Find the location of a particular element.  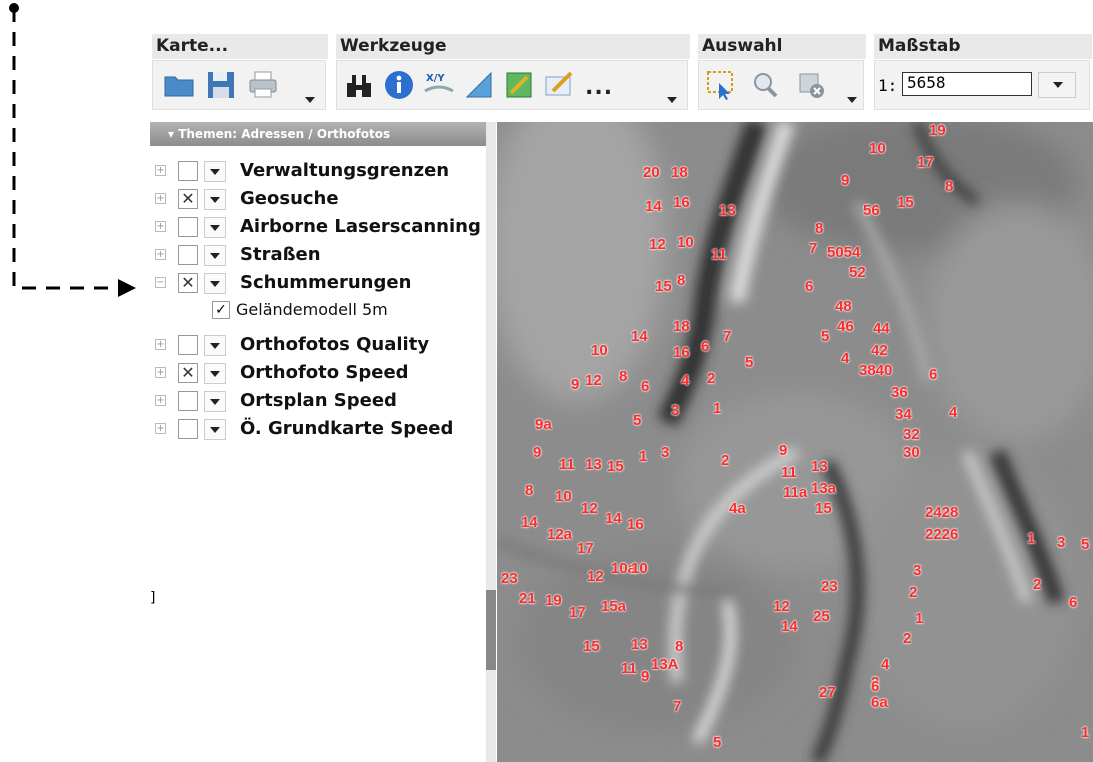

layer-row: + Verwaltungsgrenzen is located at coordinates (320, 171).